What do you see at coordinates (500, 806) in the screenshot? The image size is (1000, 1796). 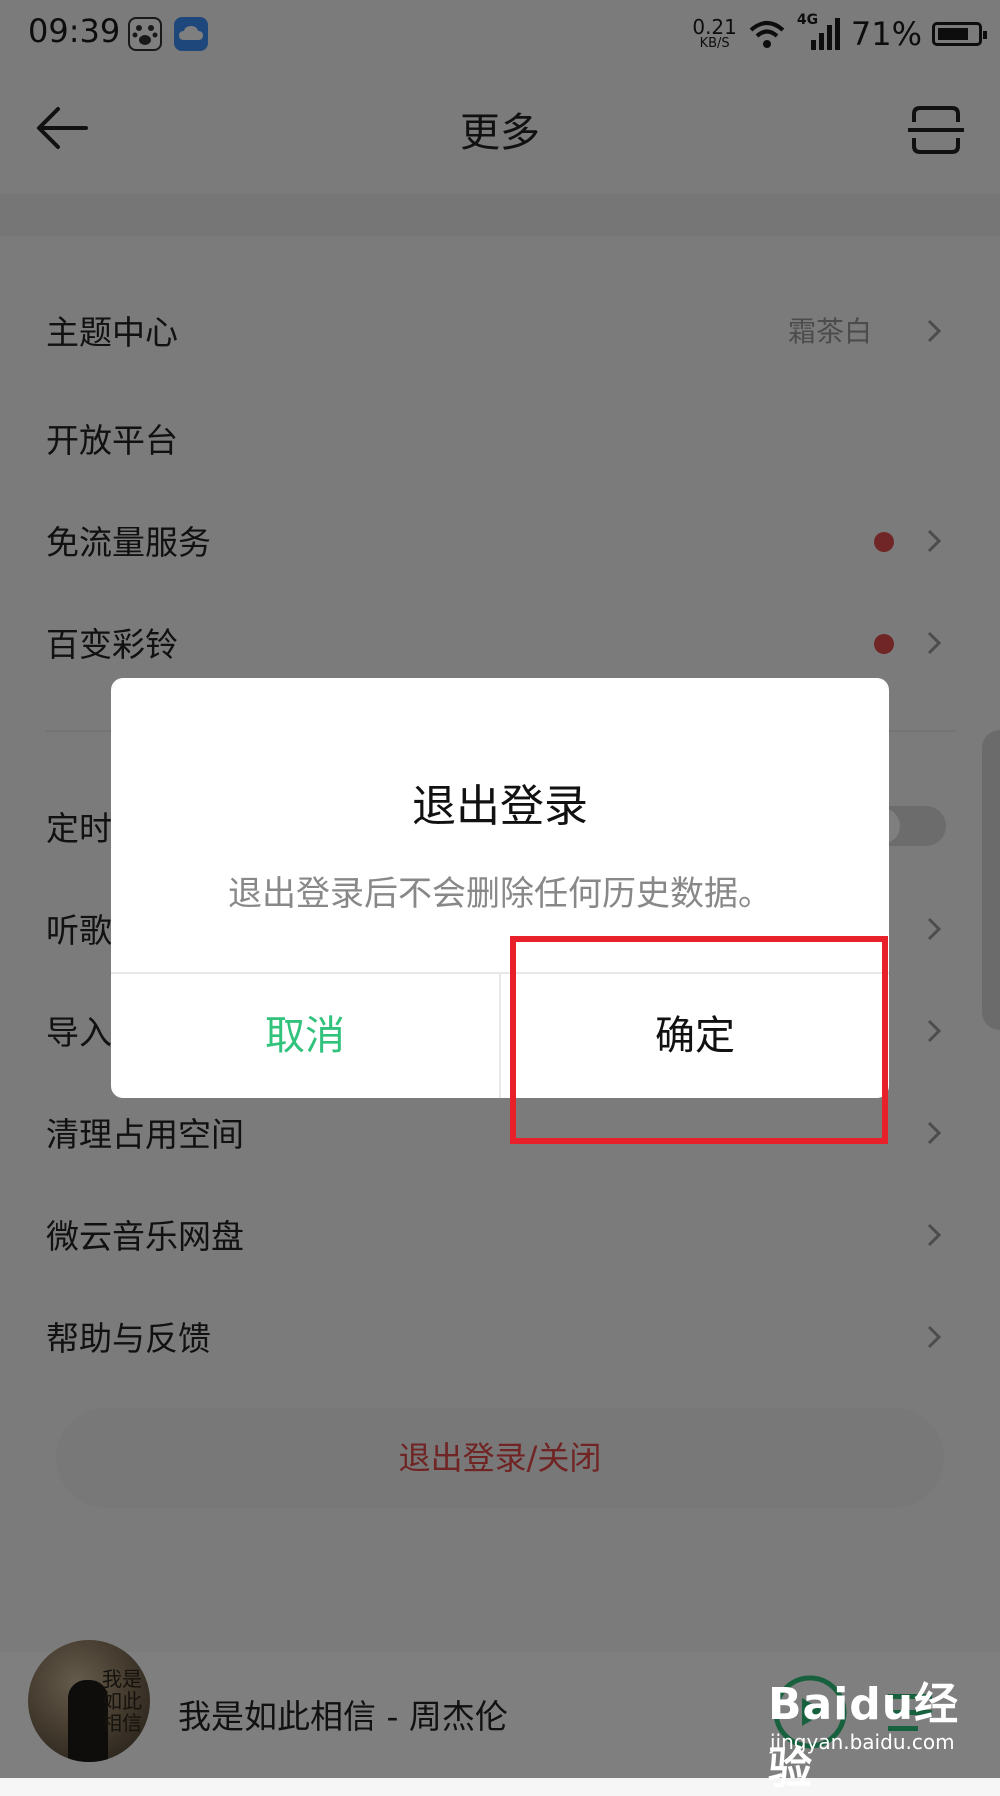 I see `dialog-title: 退出登录` at bounding box center [500, 806].